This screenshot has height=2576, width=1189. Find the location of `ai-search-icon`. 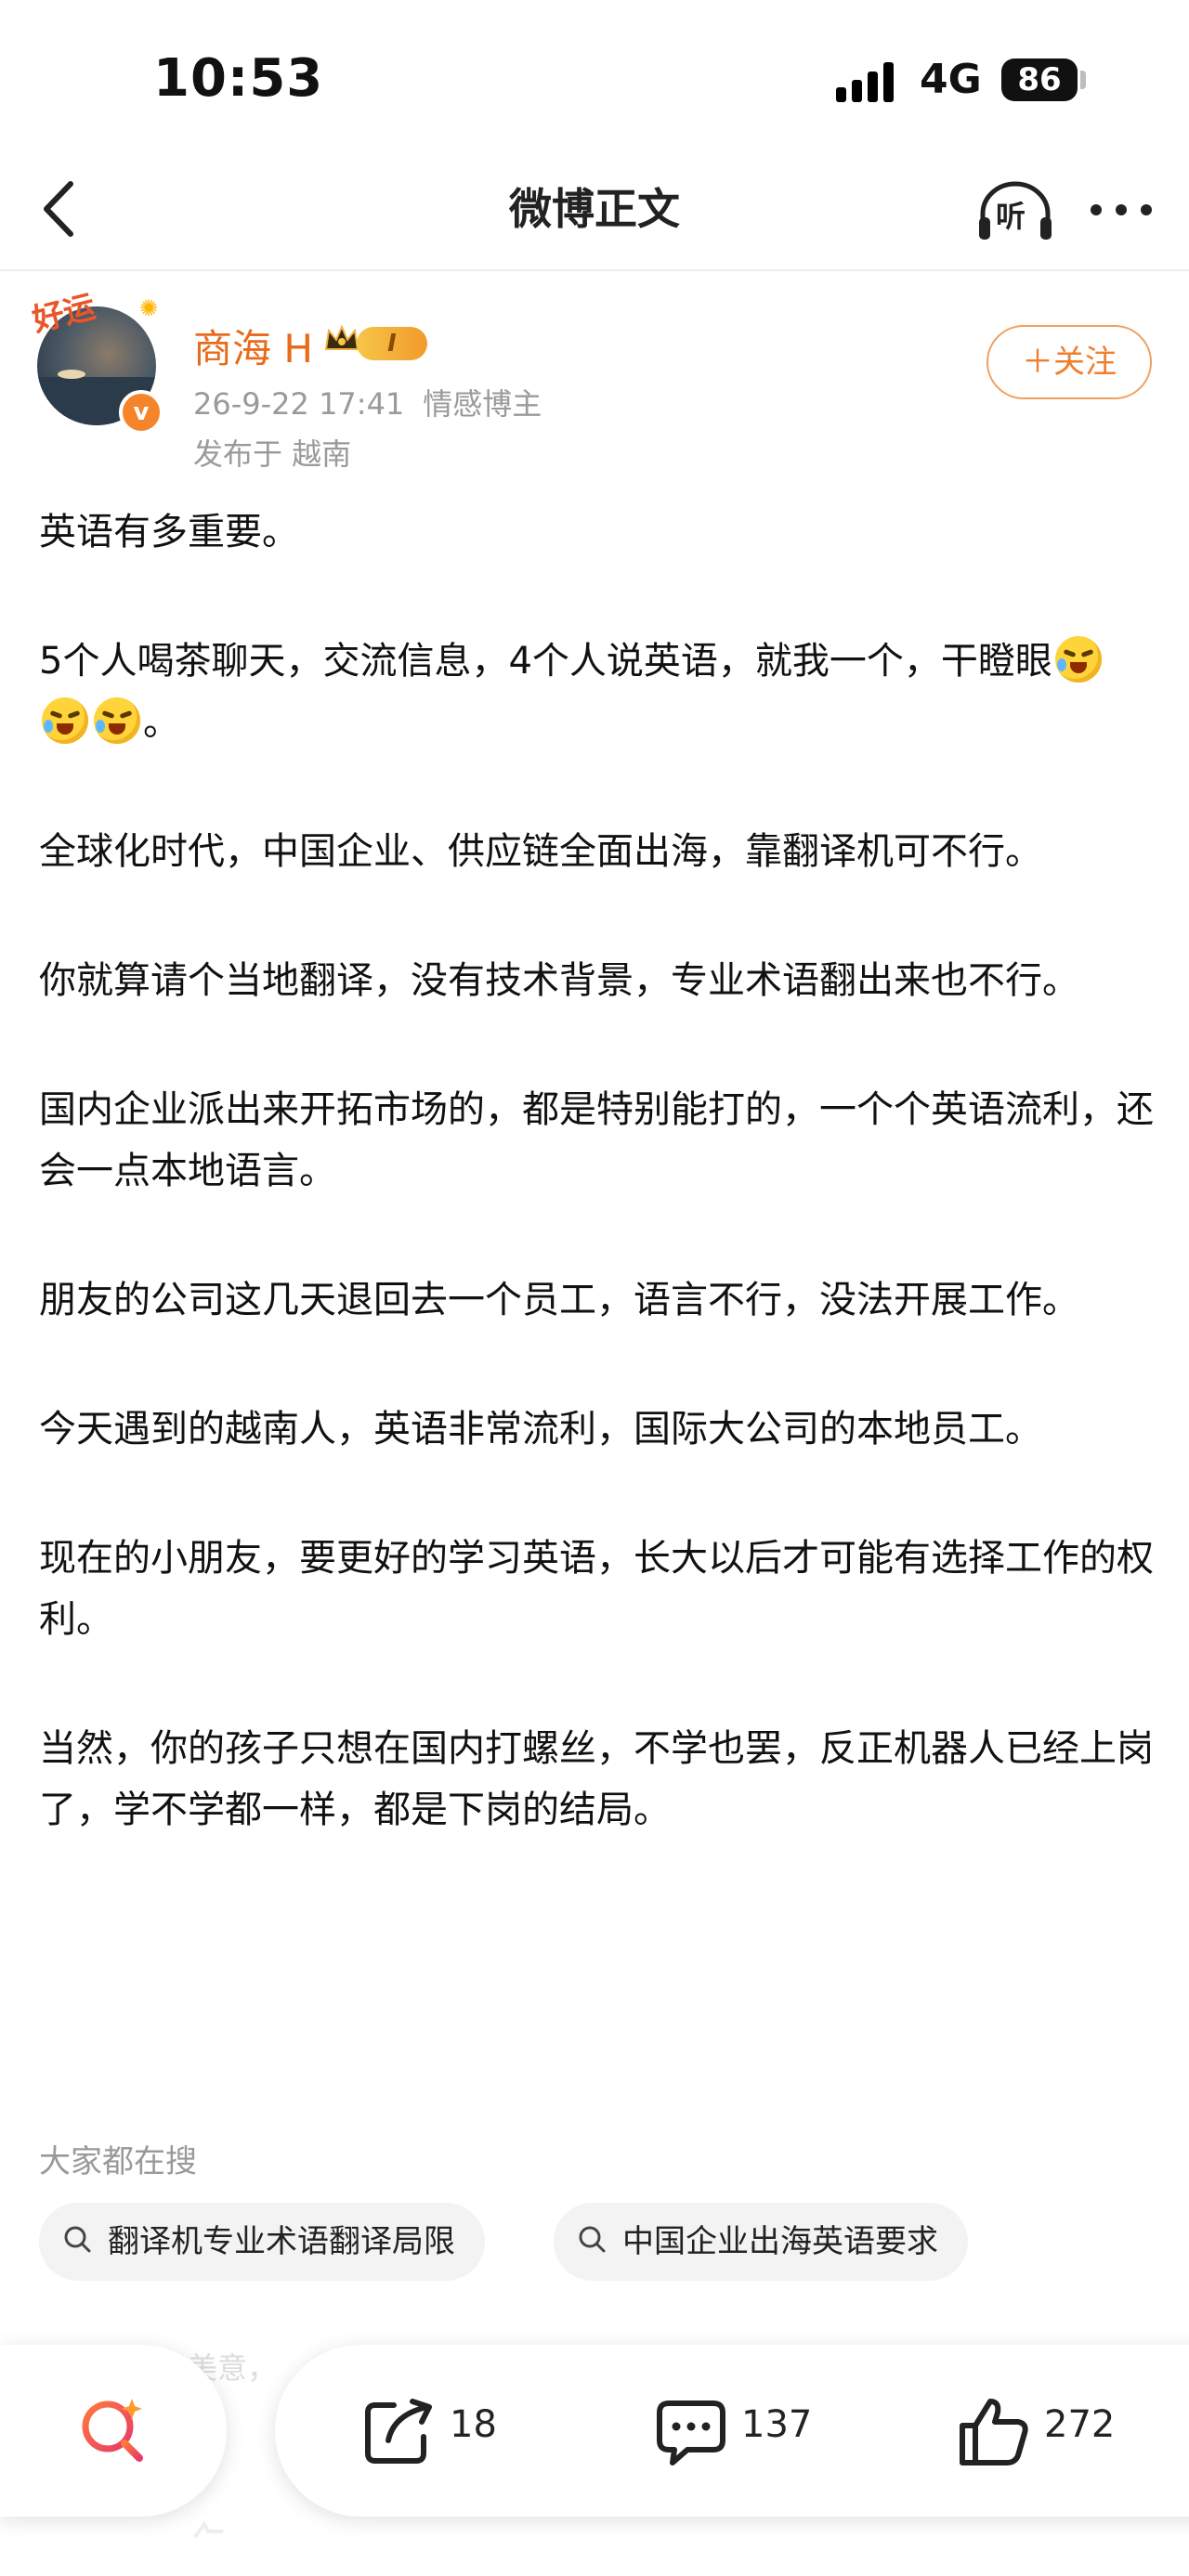

ai-search-icon is located at coordinates (113, 2428).